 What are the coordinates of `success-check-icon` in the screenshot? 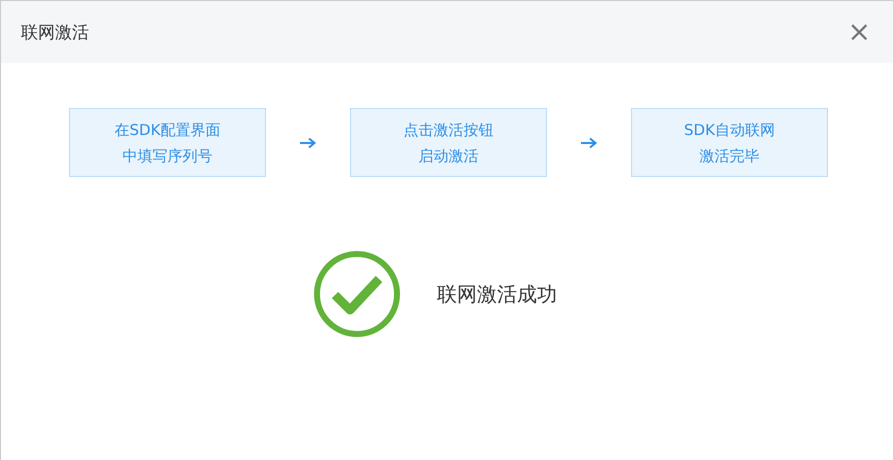 It's located at (357, 294).